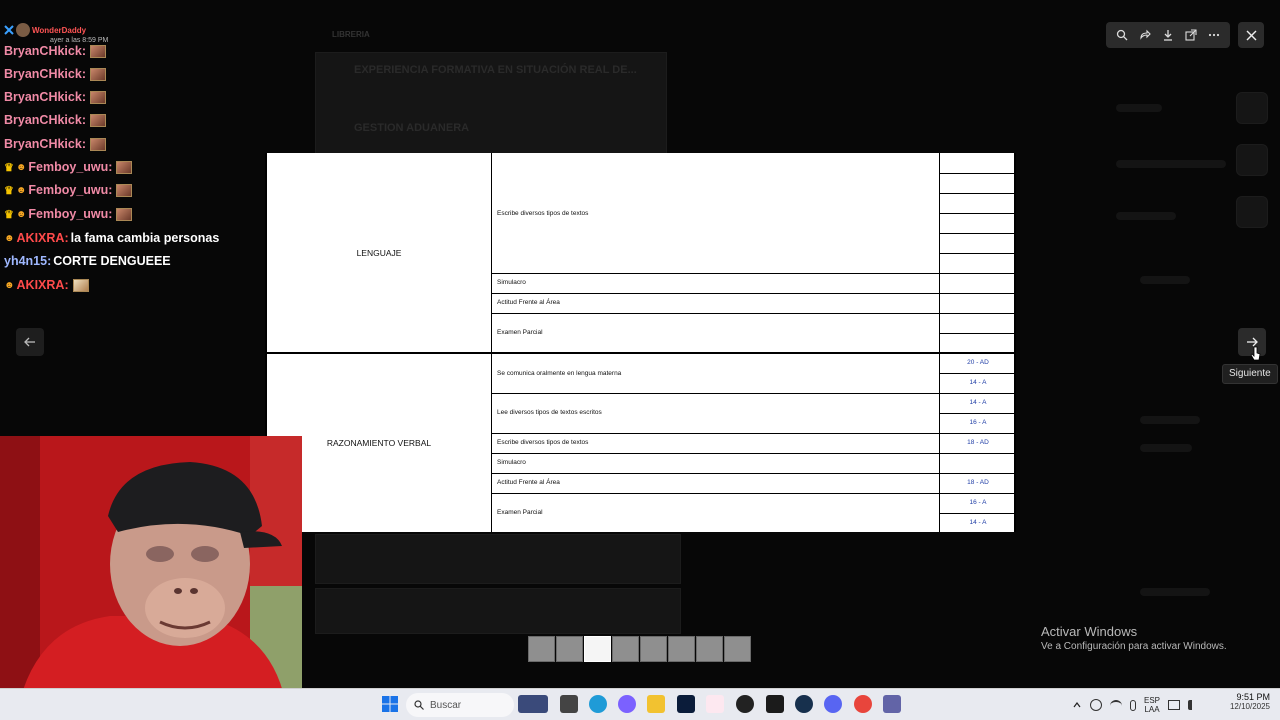 This screenshot has width=1280, height=720. What do you see at coordinates (559, 373) in the screenshot?
I see `competency-label: Se comunica oralmente en lengua materna` at bounding box center [559, 373].